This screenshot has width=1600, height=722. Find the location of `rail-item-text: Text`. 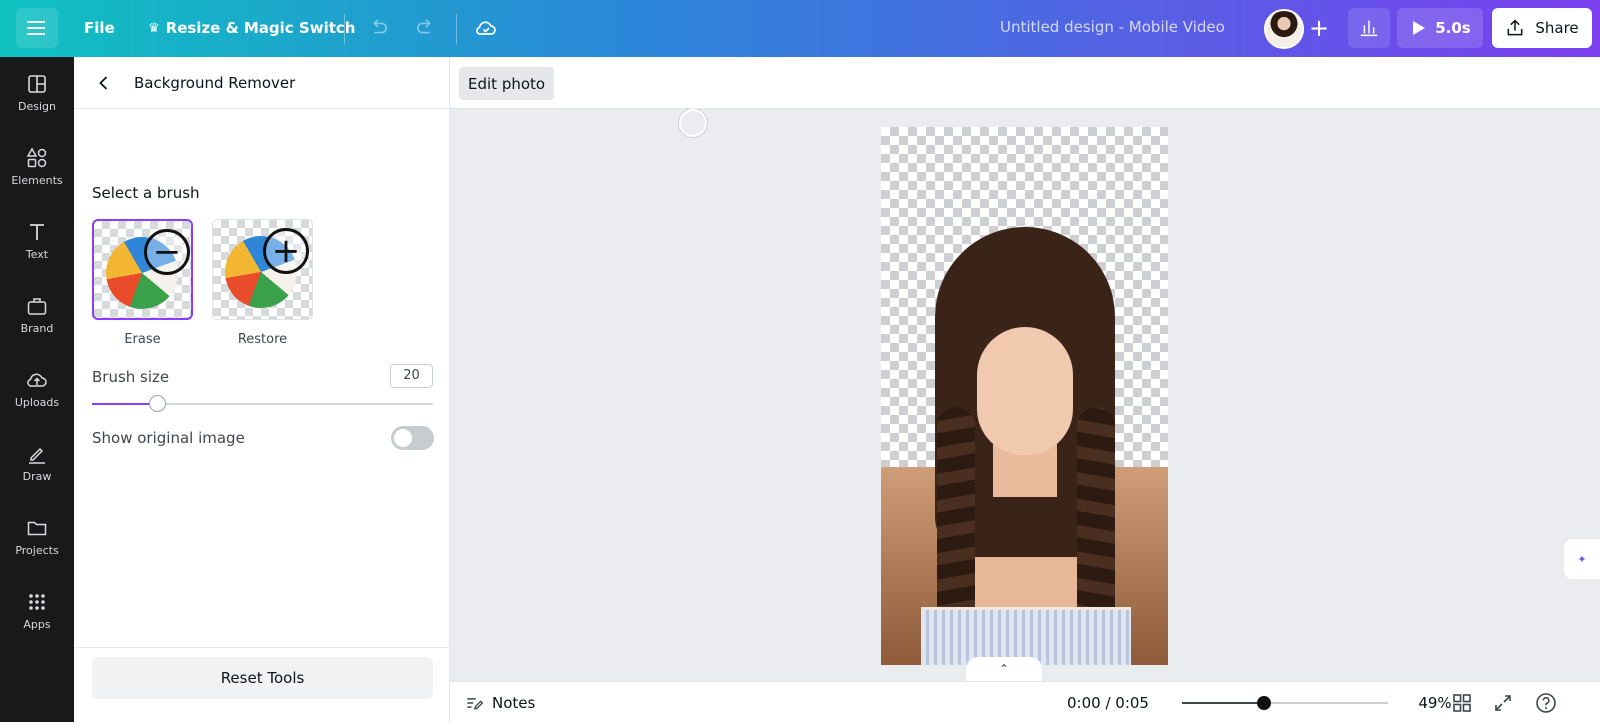

rail-item-text: Text is located at coordinates (37, 240).